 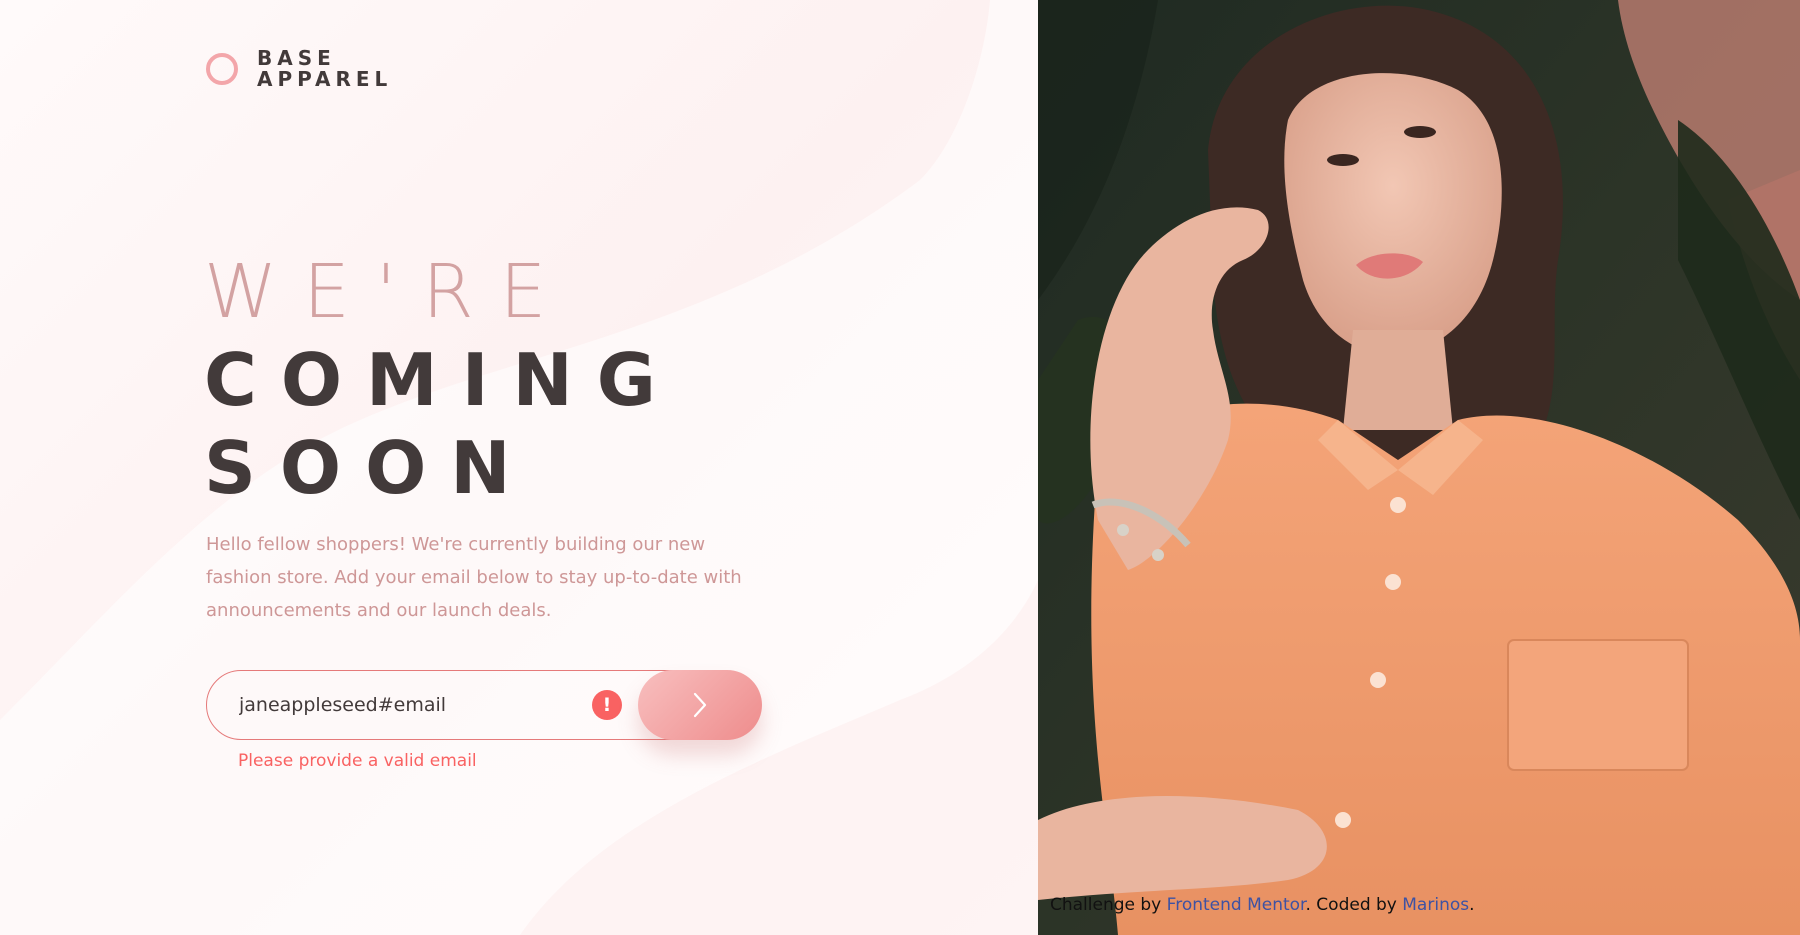 I want to click on subscribe-form: !, so click(x=484, y=705).